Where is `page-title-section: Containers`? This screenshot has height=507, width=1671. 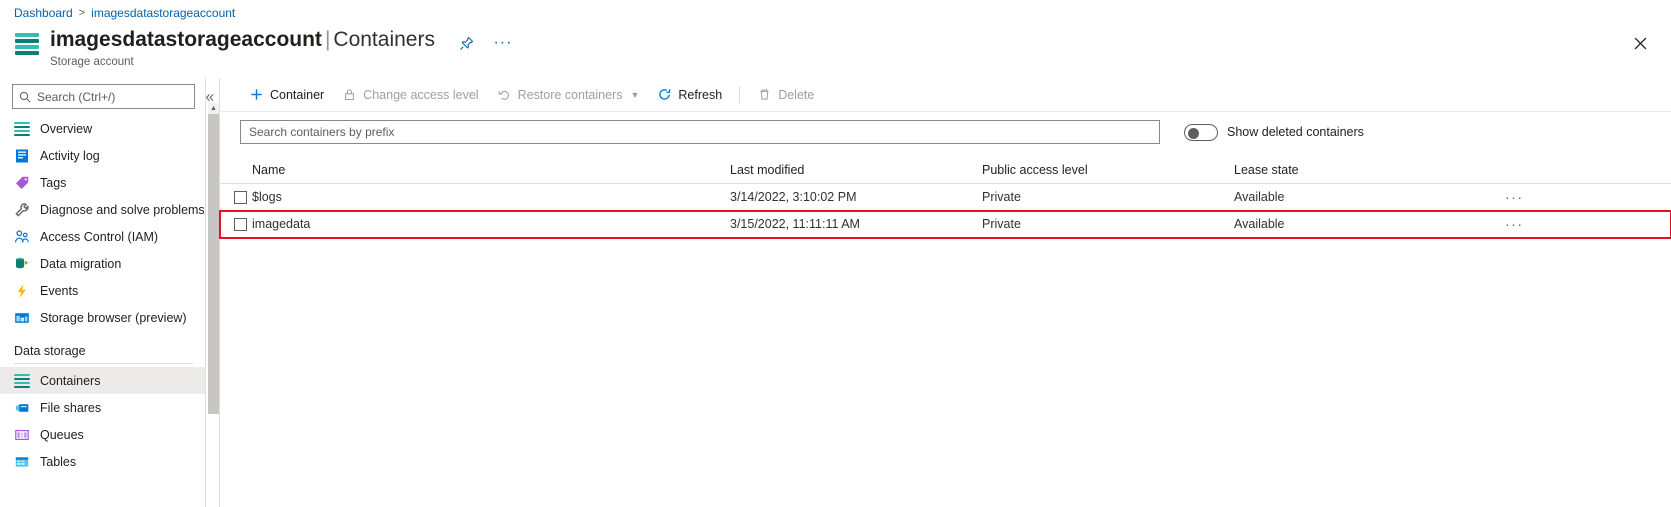 page-title-section: Containers is located at coordinates (384, 39).